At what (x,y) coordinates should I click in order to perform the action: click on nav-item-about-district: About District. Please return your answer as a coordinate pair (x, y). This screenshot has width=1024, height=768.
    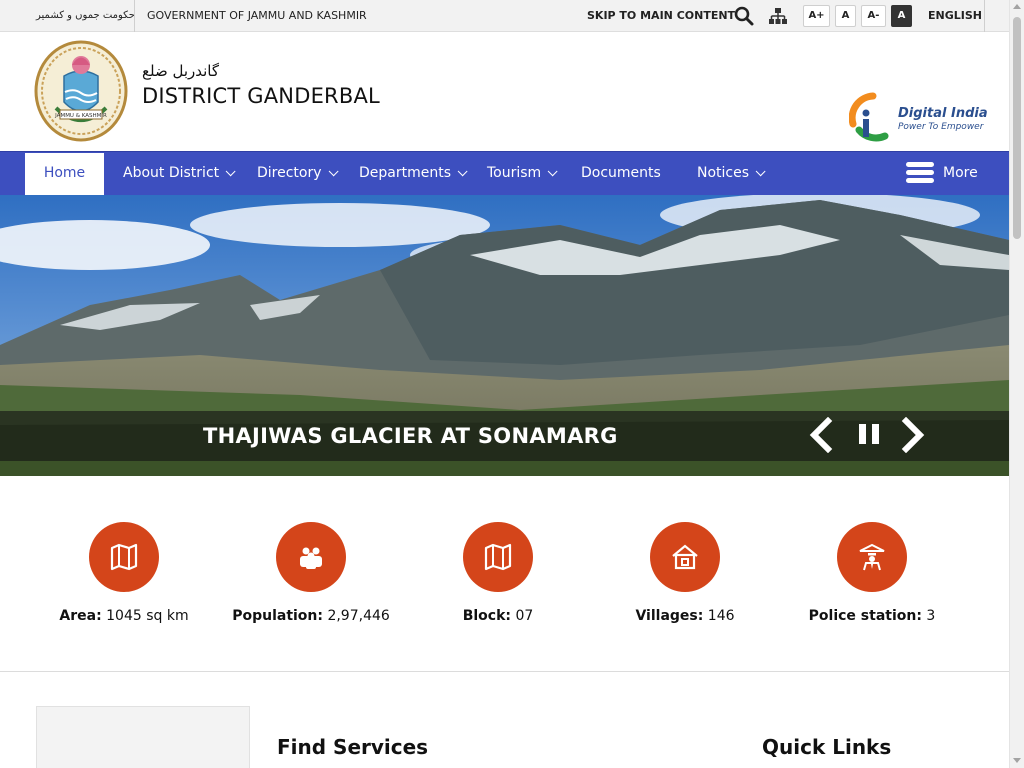
    Looking at the image, I should click on (179, 173).